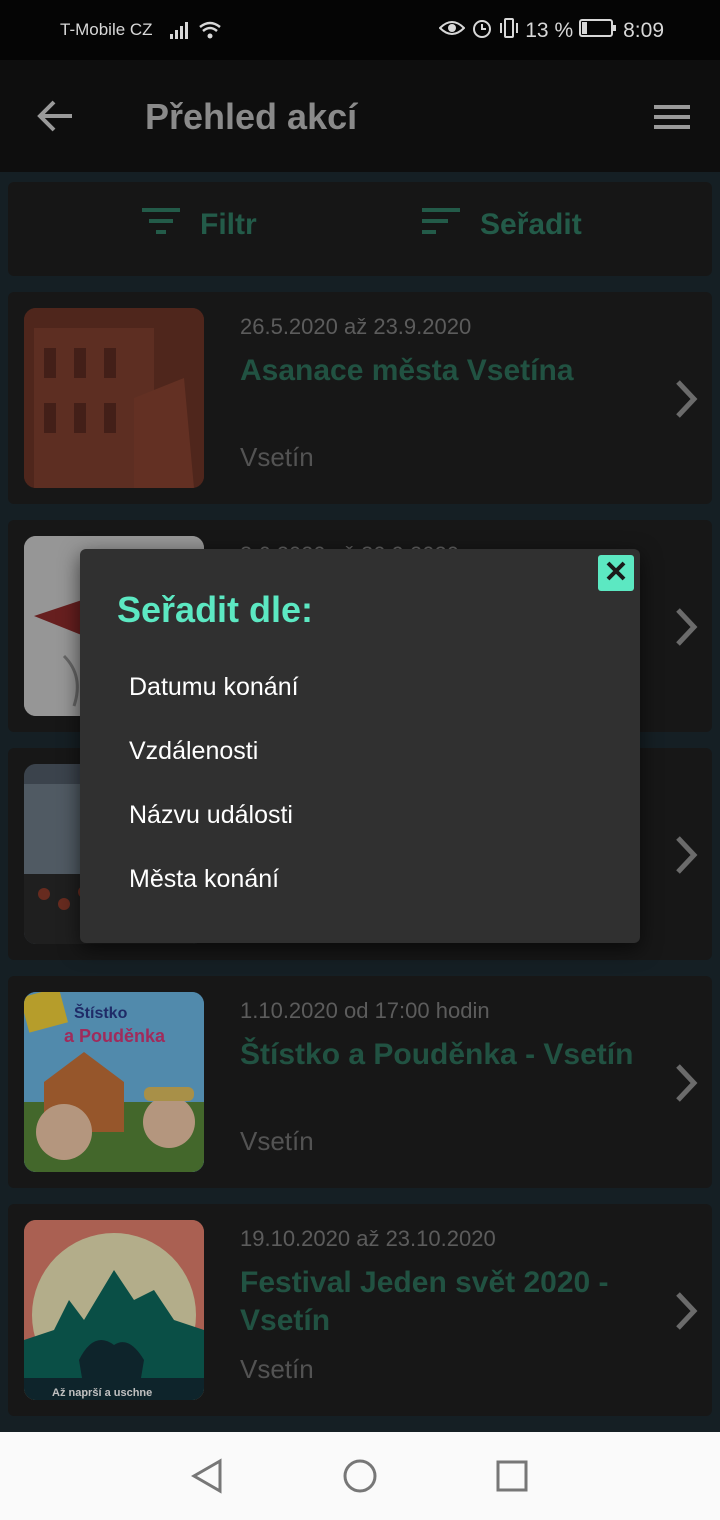 This screenshot has width=720, height=1520. I want to click on page-title: Přehled akcí, so click(251, 116).